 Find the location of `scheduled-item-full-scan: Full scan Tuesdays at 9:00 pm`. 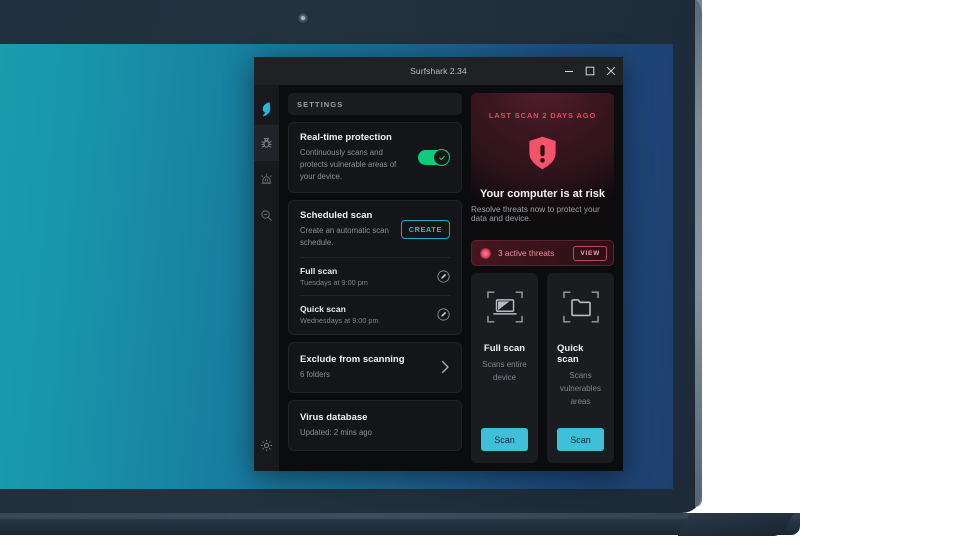

scheduled-item-full-scan: Full scan Tuesdays at 9:00 pm is located at coordinates (375, 272).